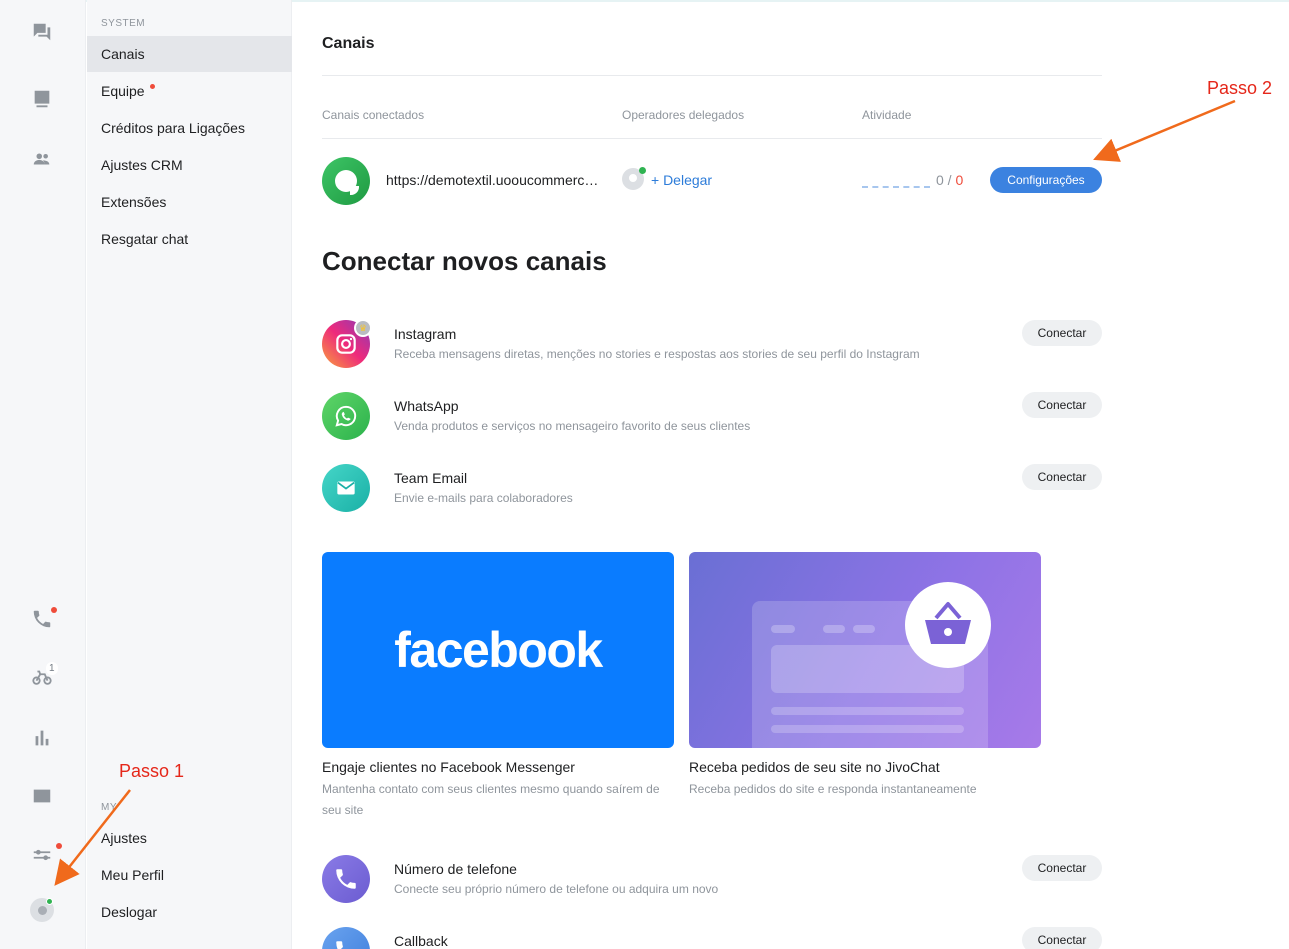 Image resolution: width=1289 pixels, height=949 pixels. What do you see at coordinates (92, 837) in the screenshot?
I see `step1-arrow` at bounding box center [92, 837].